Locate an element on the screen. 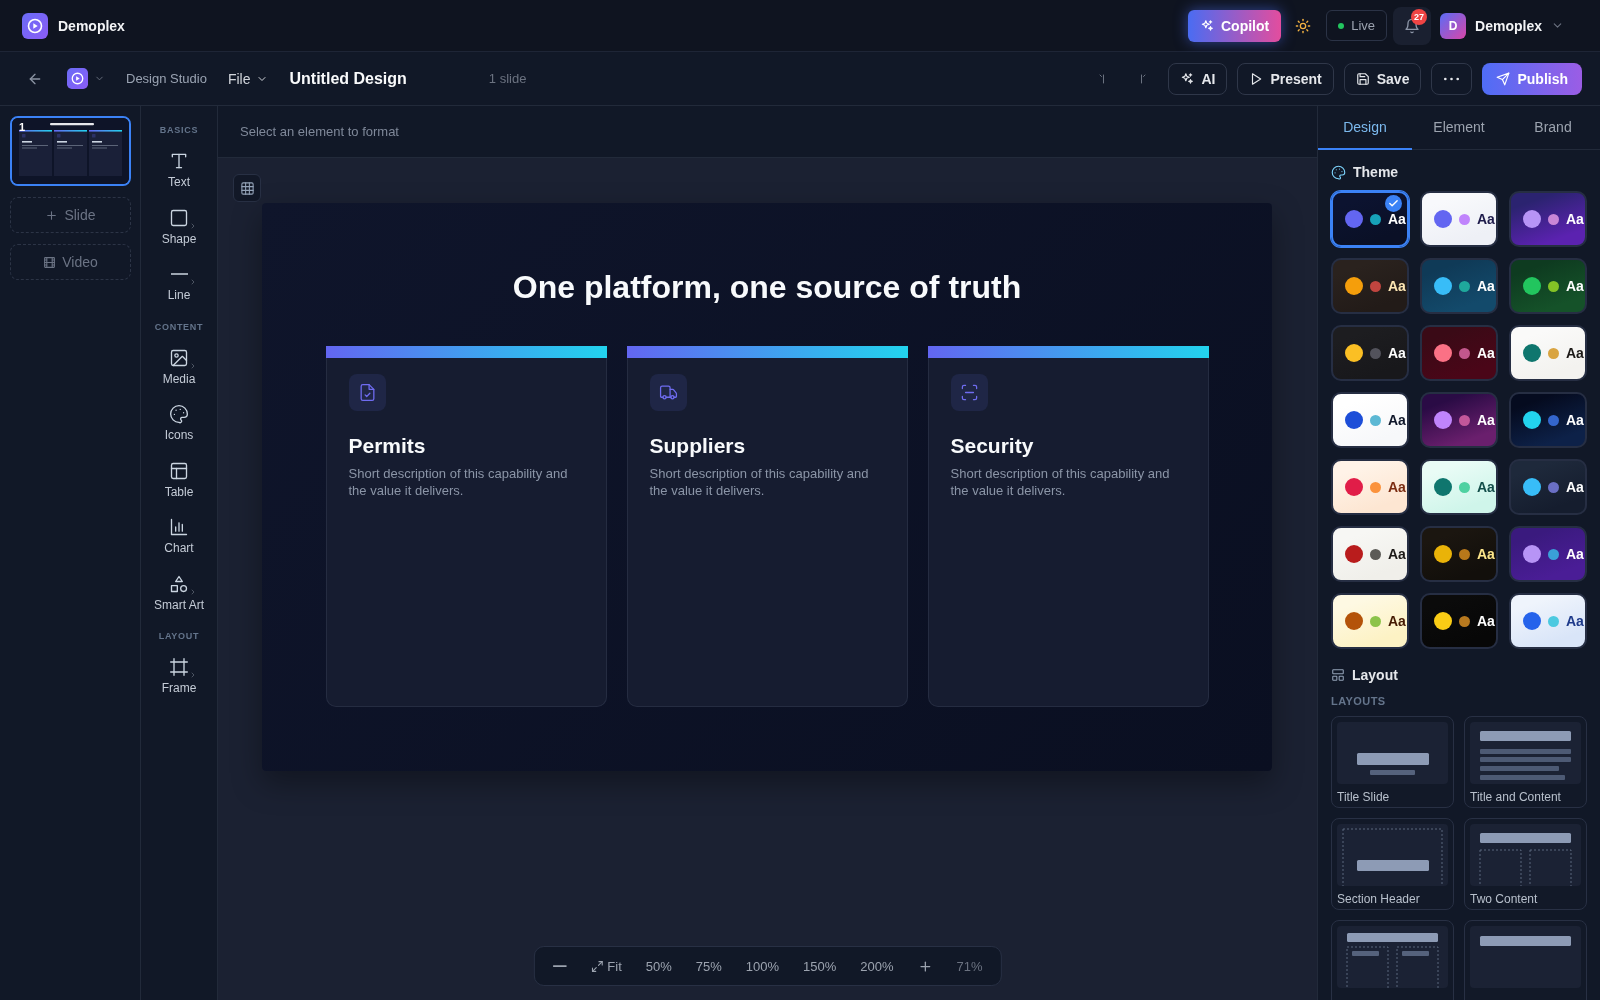  document-title: Untitled Design is located at coordinates (348, 78).